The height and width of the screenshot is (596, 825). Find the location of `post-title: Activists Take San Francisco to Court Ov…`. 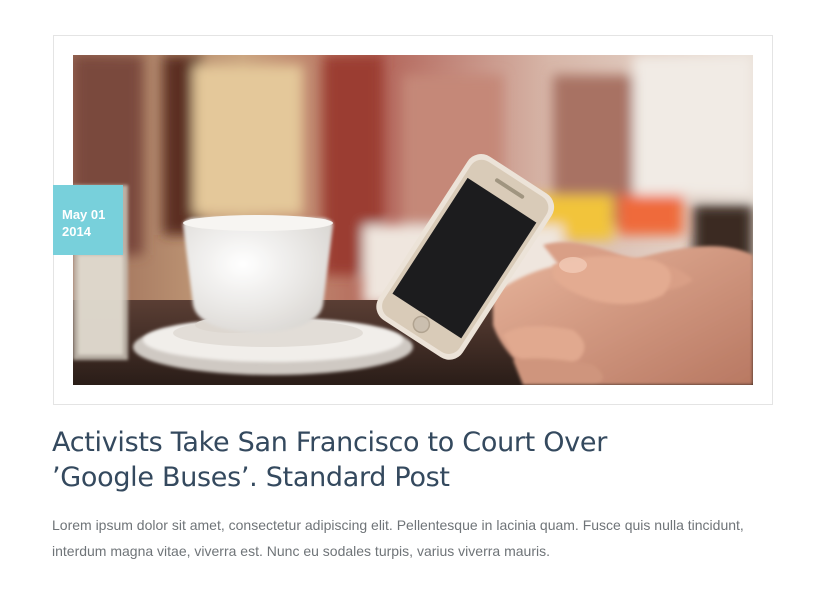

post-title: Activists Take San Francisco to Court Ov… is located at coordinates (382, 460).